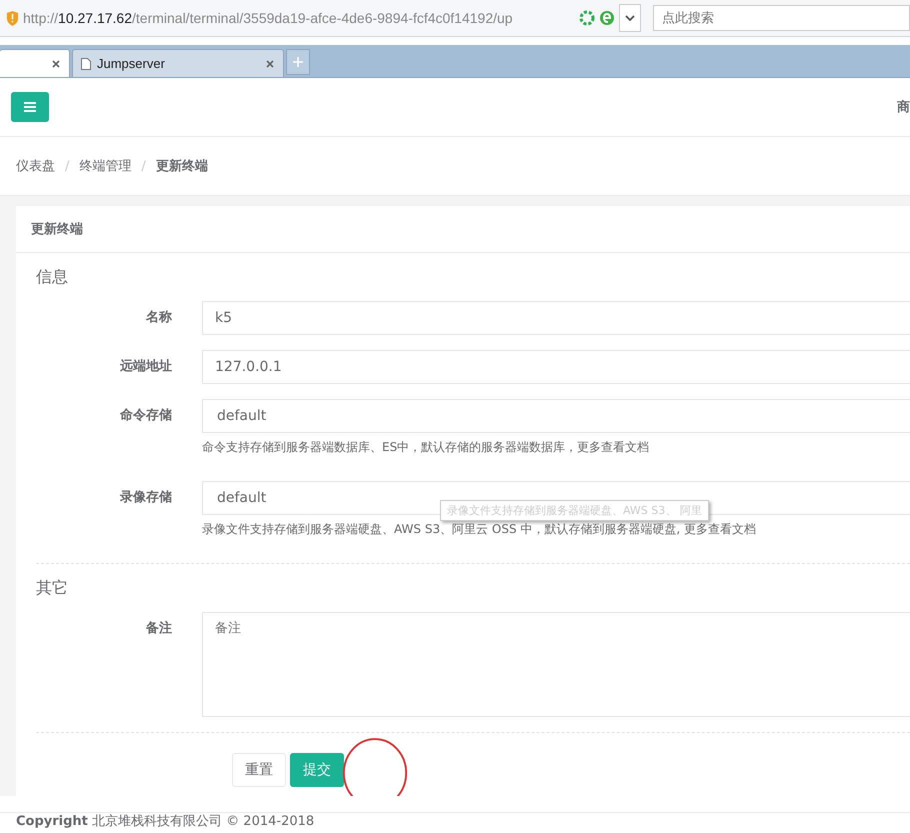 This screenshot has height=833, width=910. I want to click on input-field: 127.0.0.1, so click(556, 367).